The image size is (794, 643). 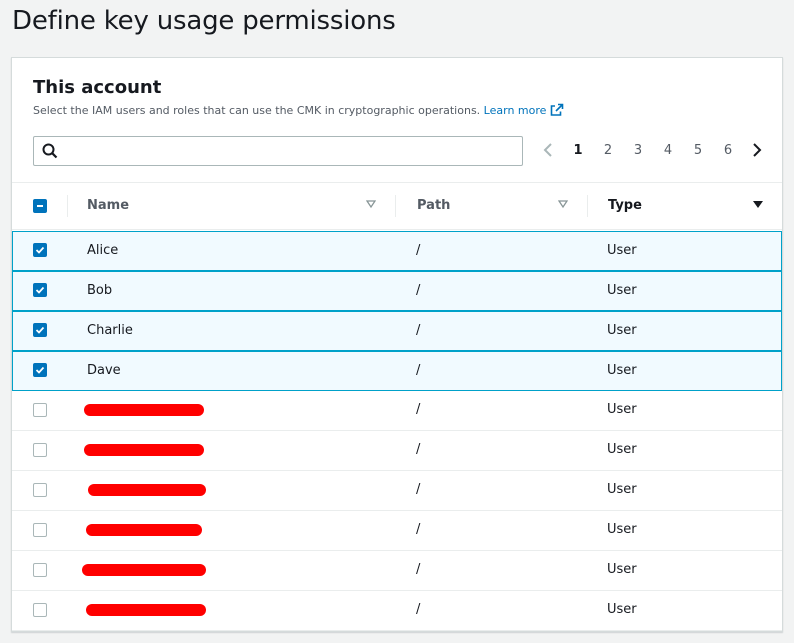 I want to click on page-4: 4, so click(x=668, y=150).